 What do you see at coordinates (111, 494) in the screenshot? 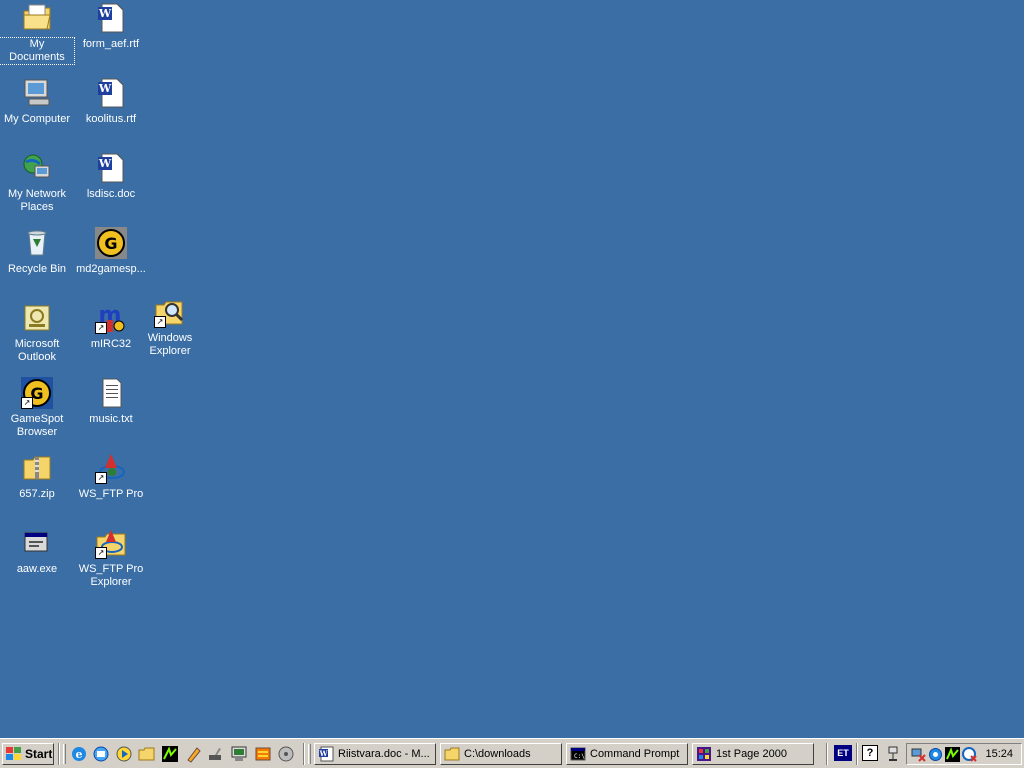
I see `desktop-icon-label: WS_FTP Pro` at bounding box center [111, 494].